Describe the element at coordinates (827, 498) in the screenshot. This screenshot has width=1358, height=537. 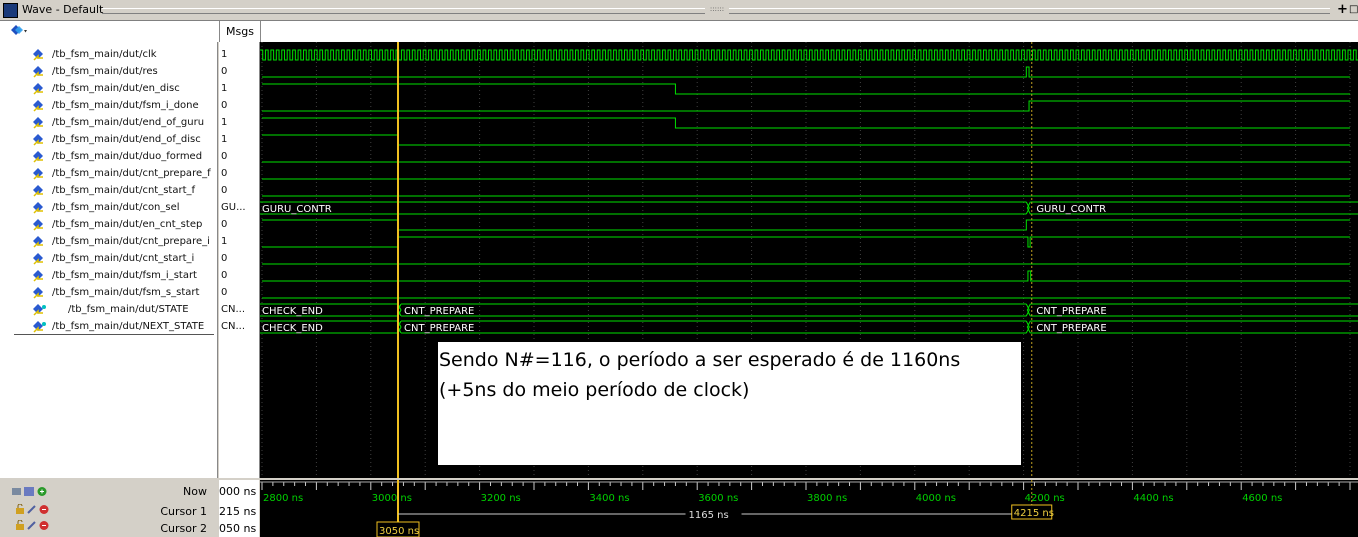
I see `timeline-tick-label: 3800 ns` at that location.